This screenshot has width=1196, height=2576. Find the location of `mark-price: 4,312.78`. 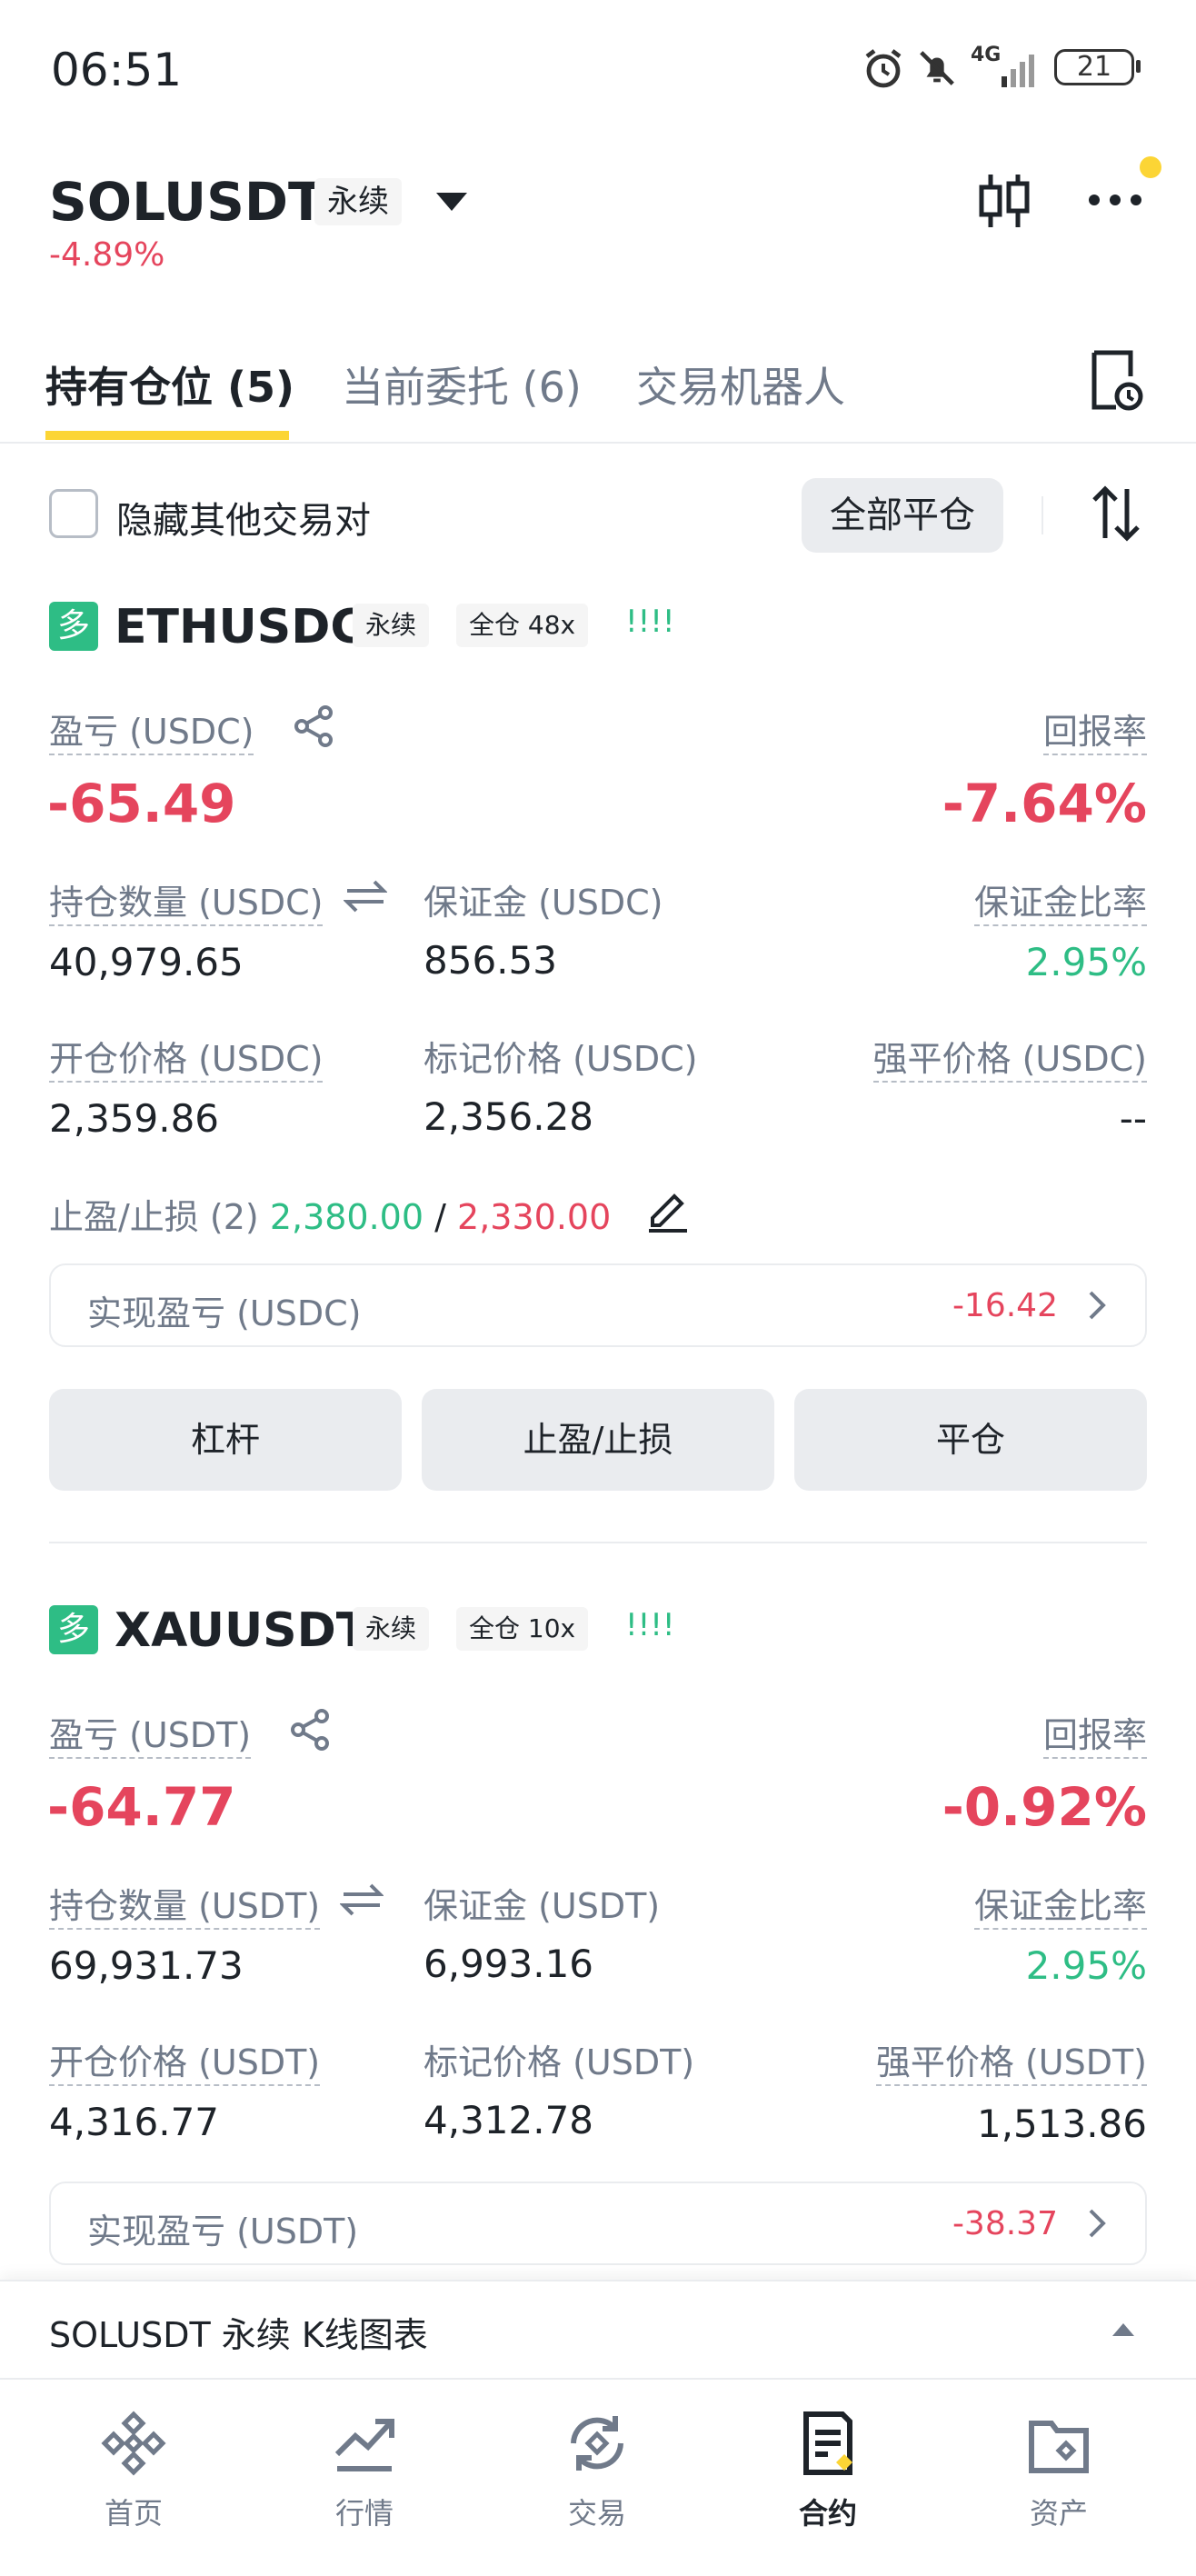

mark-price: 4,312.78 is located at coordinates (509, 2120).